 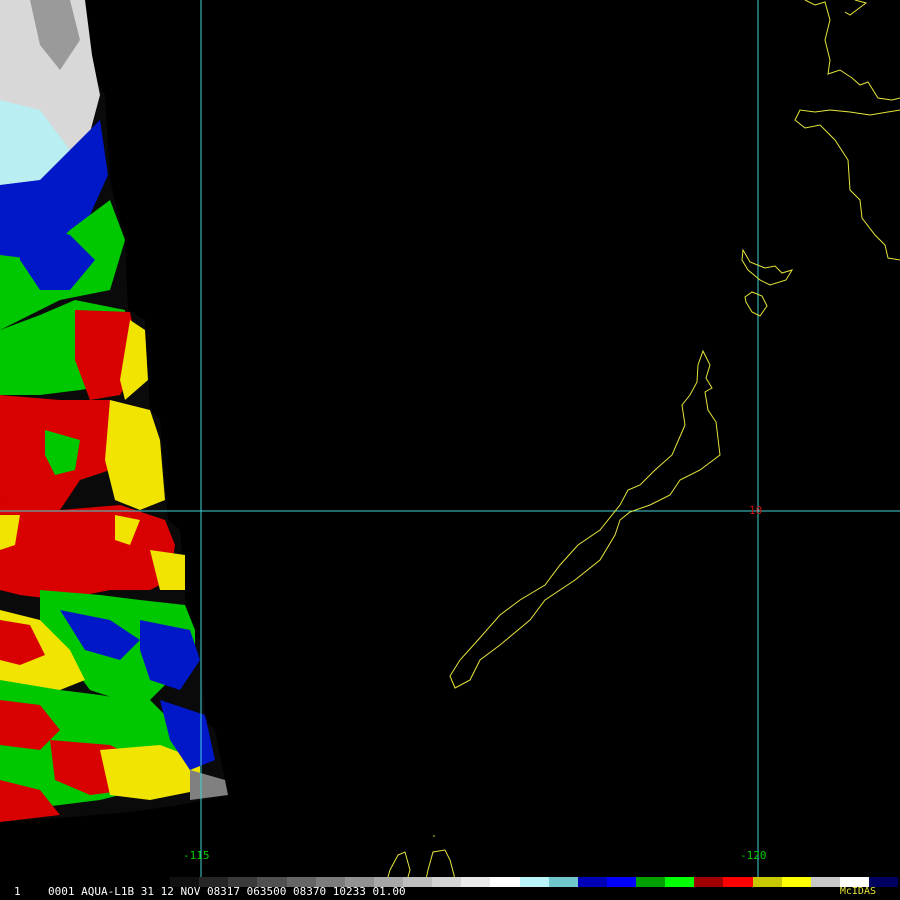 I want to click on latitude-label: 10, so click(x=755, y=510).